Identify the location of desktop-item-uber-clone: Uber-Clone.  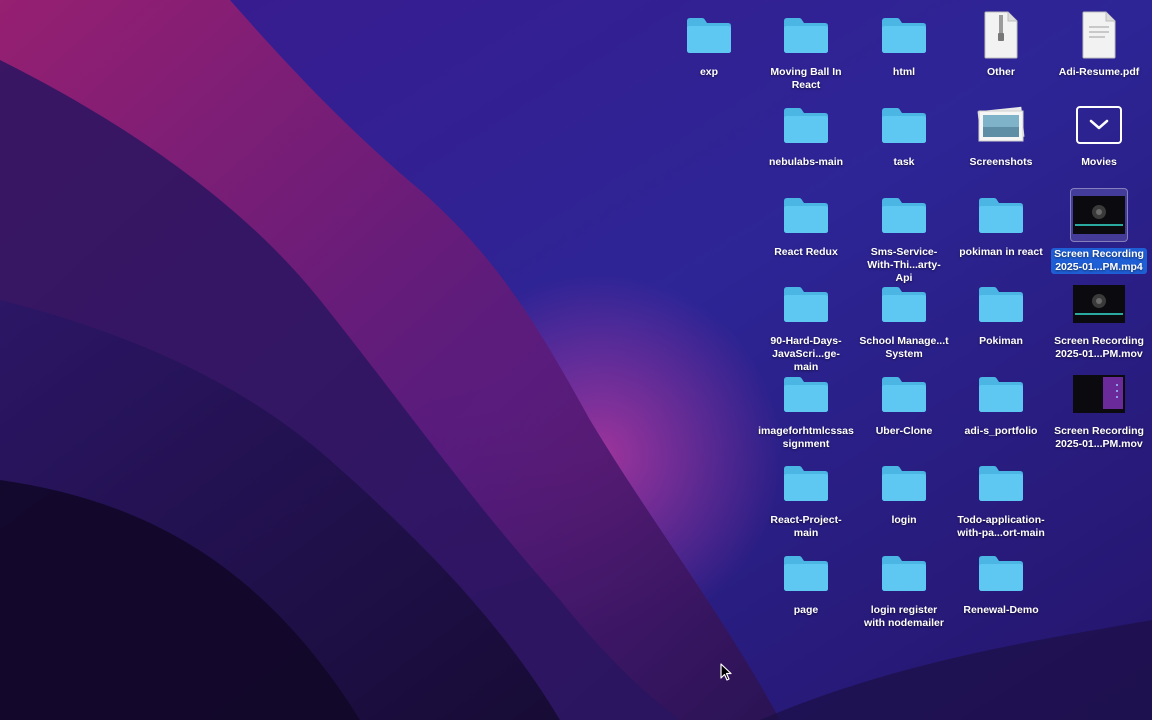
(904, 400).